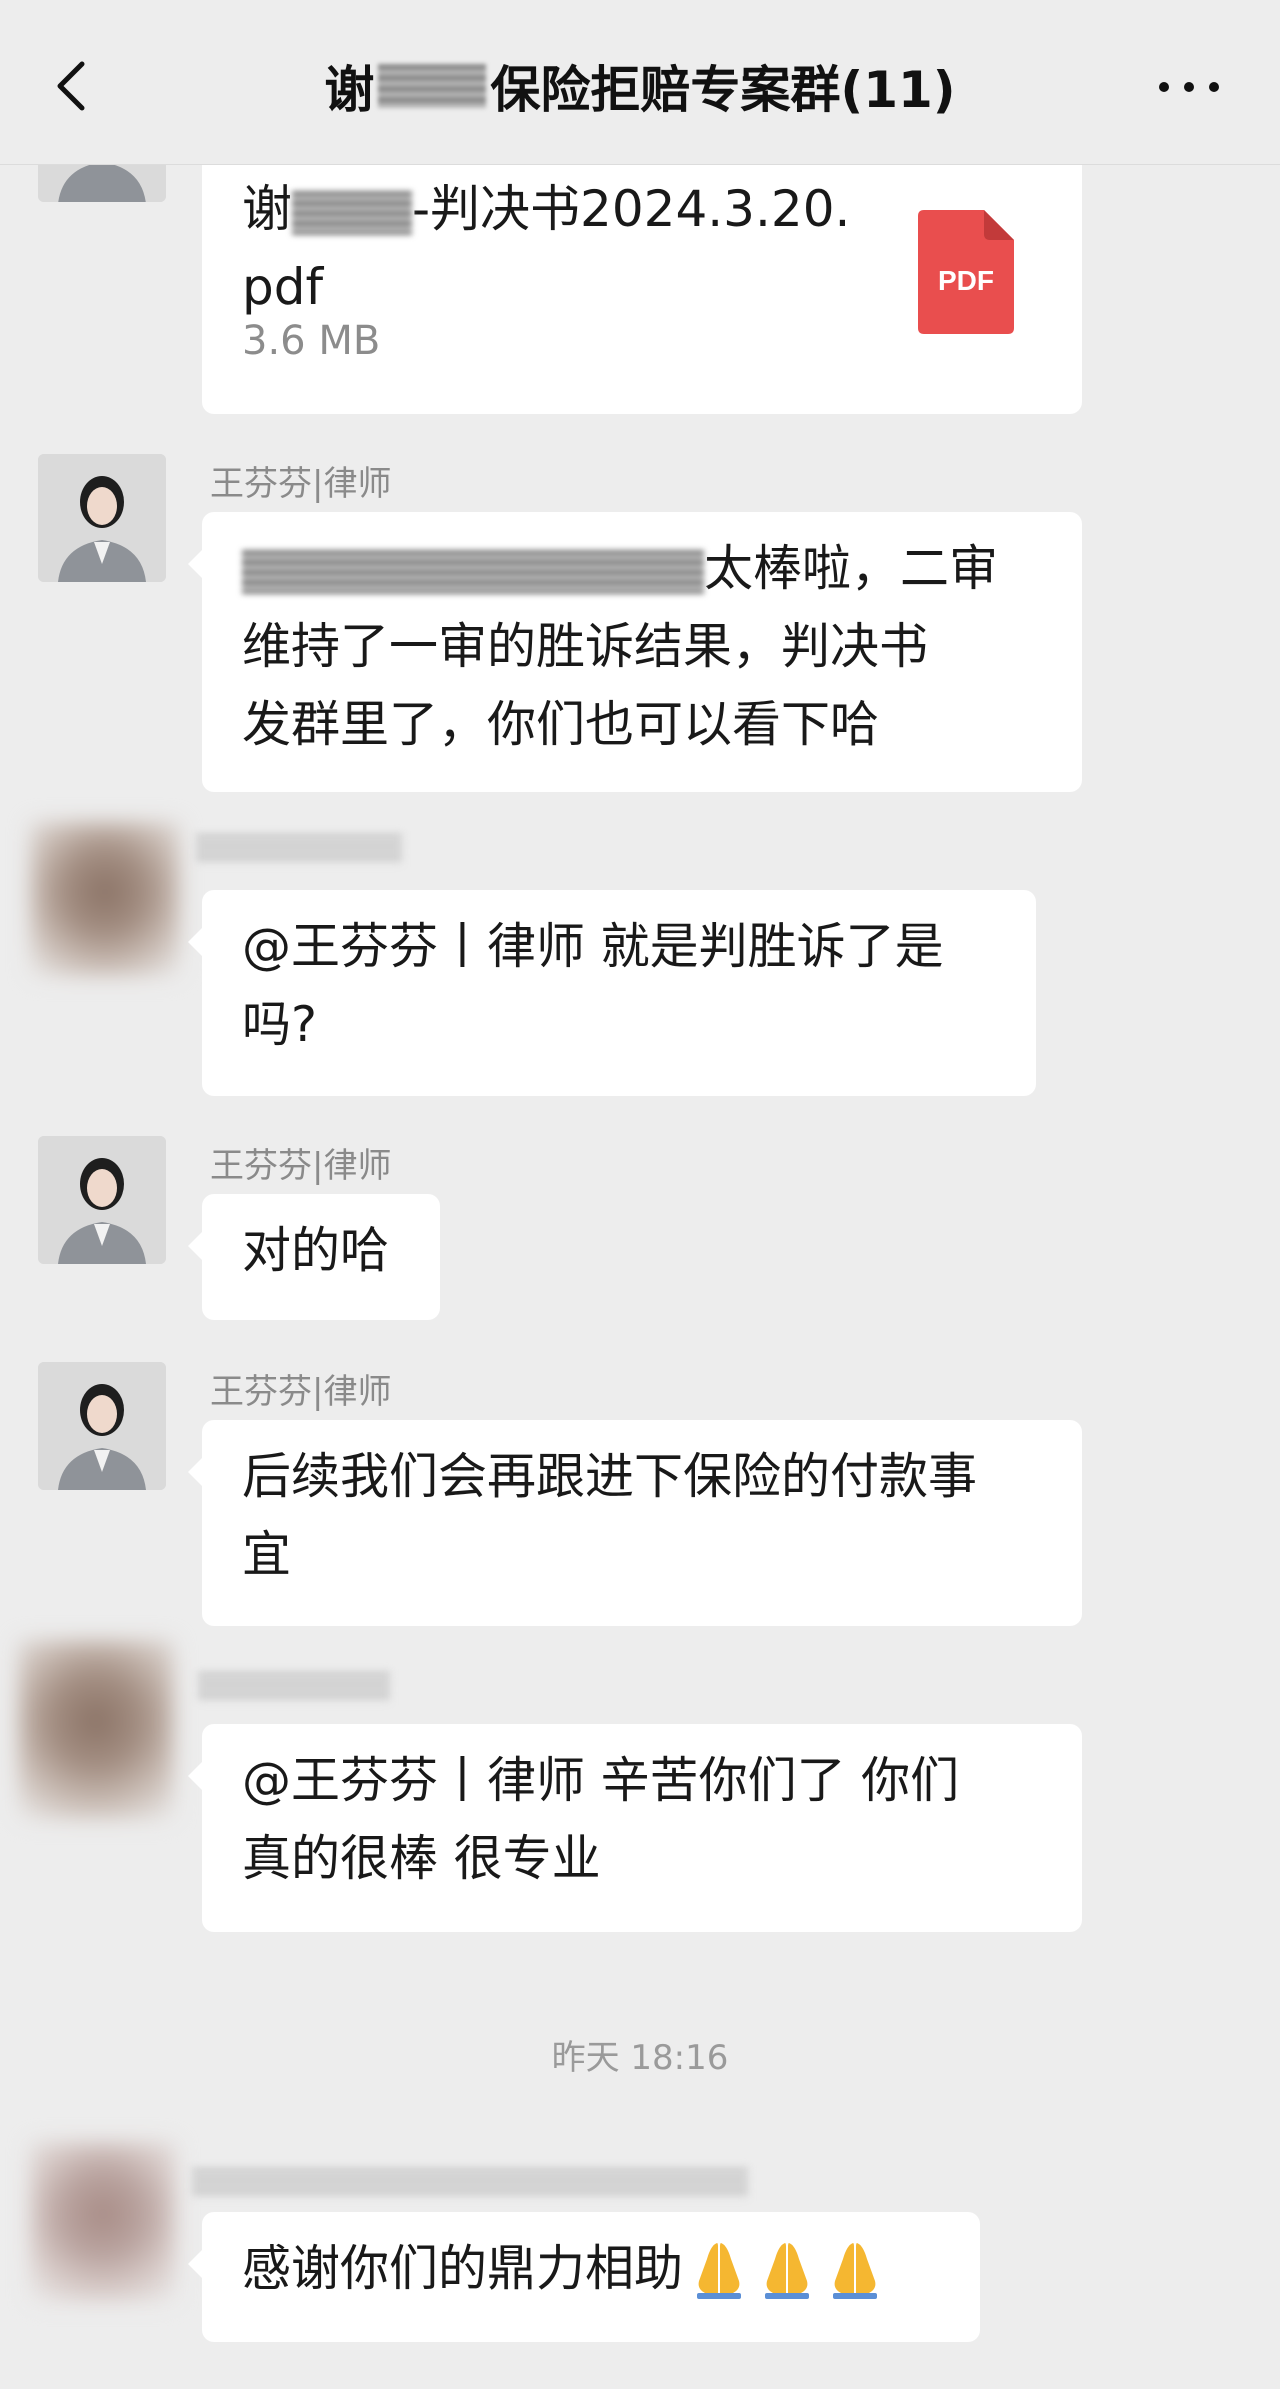  Describe the element at coordinates (610, 1476) in the screenshot. I see `message-text: 后续我们会再跟进下保险的付款事` at that location.